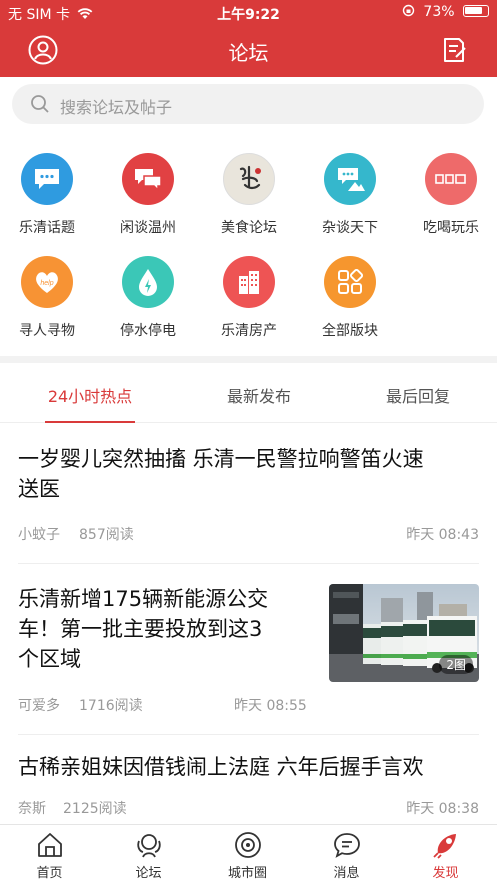  Describe the element at coordinates (404, 633) in the screenshot. I see `post-thumbnail: 2图` at that location.